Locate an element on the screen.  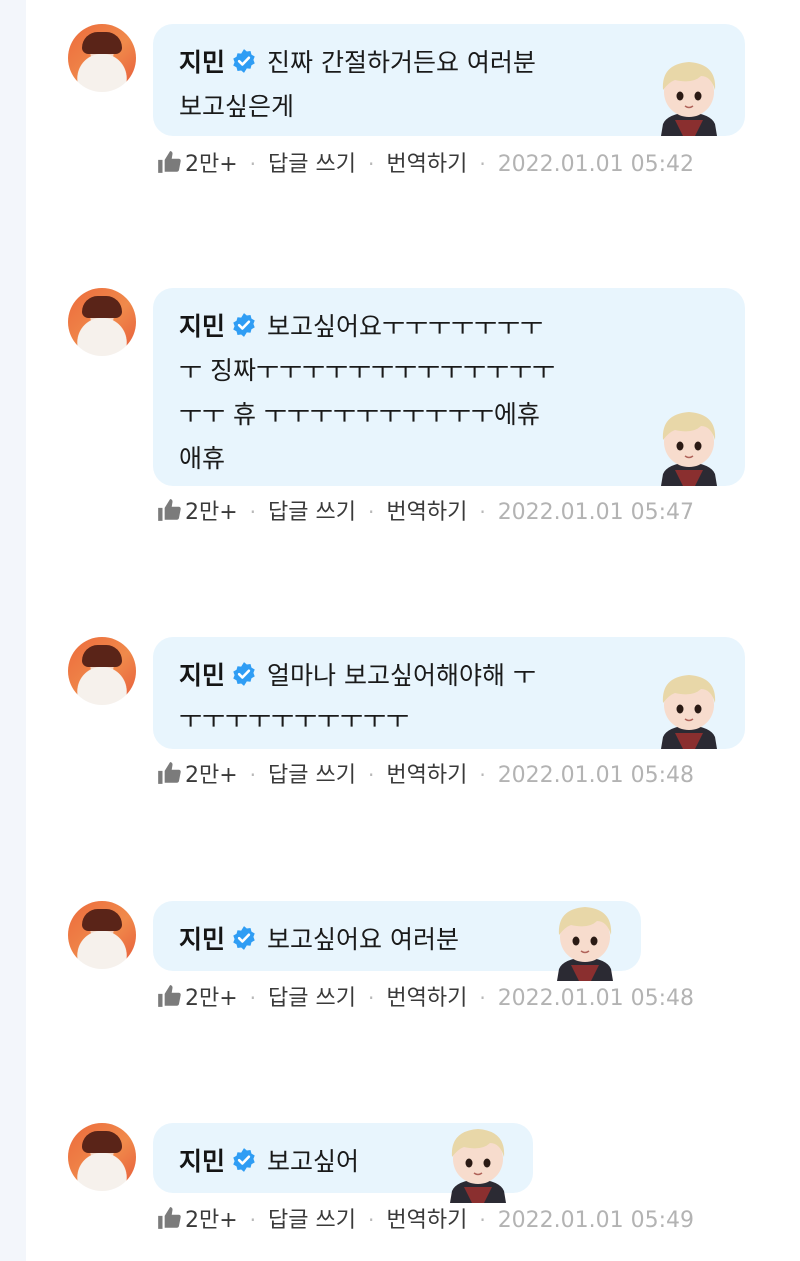
comment-actions: 2만+ · 답글 쓰기 · 번역하기 · 2022.01.01 05:42 is located at coordinates (425, 164).